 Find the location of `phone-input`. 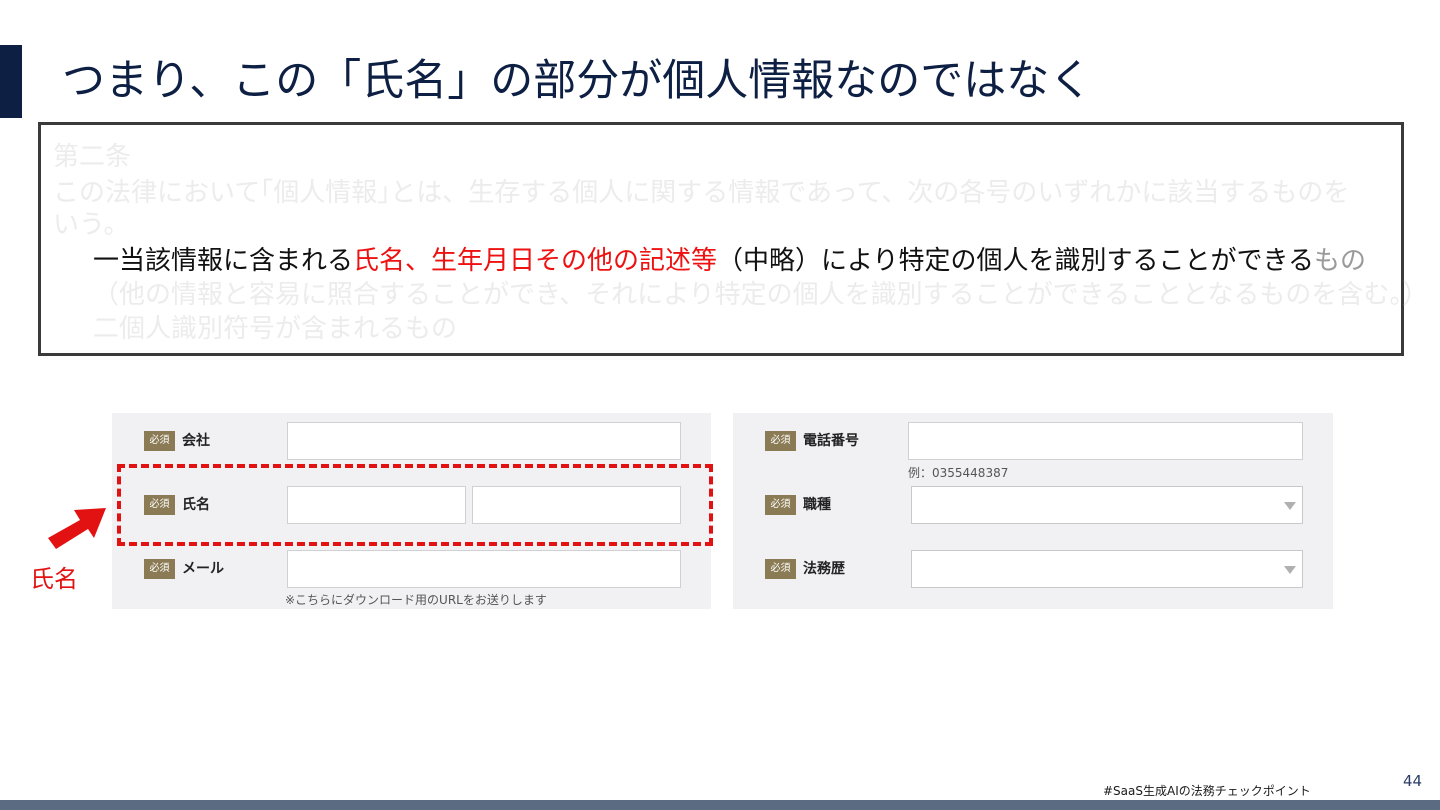

phone-input is located at coordinates (1105, 441).